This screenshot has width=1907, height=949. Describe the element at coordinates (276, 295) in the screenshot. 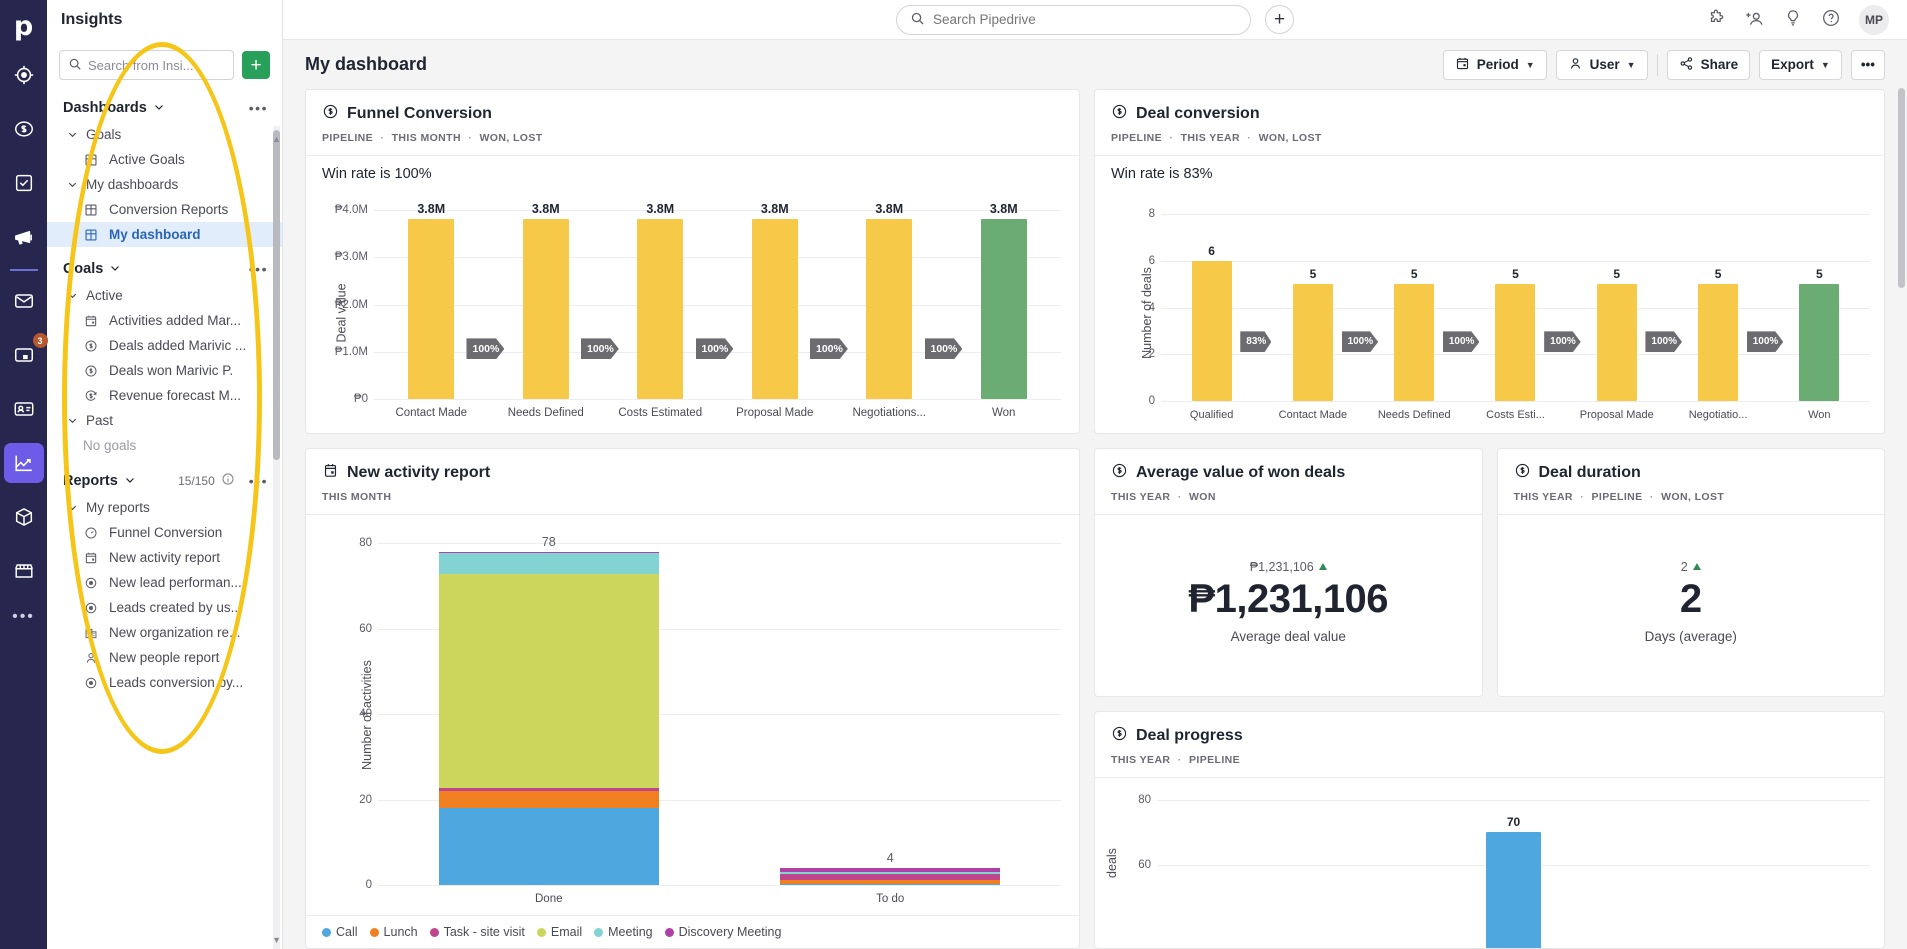

I see `sidebar-scrollbar-thumb` at that location.